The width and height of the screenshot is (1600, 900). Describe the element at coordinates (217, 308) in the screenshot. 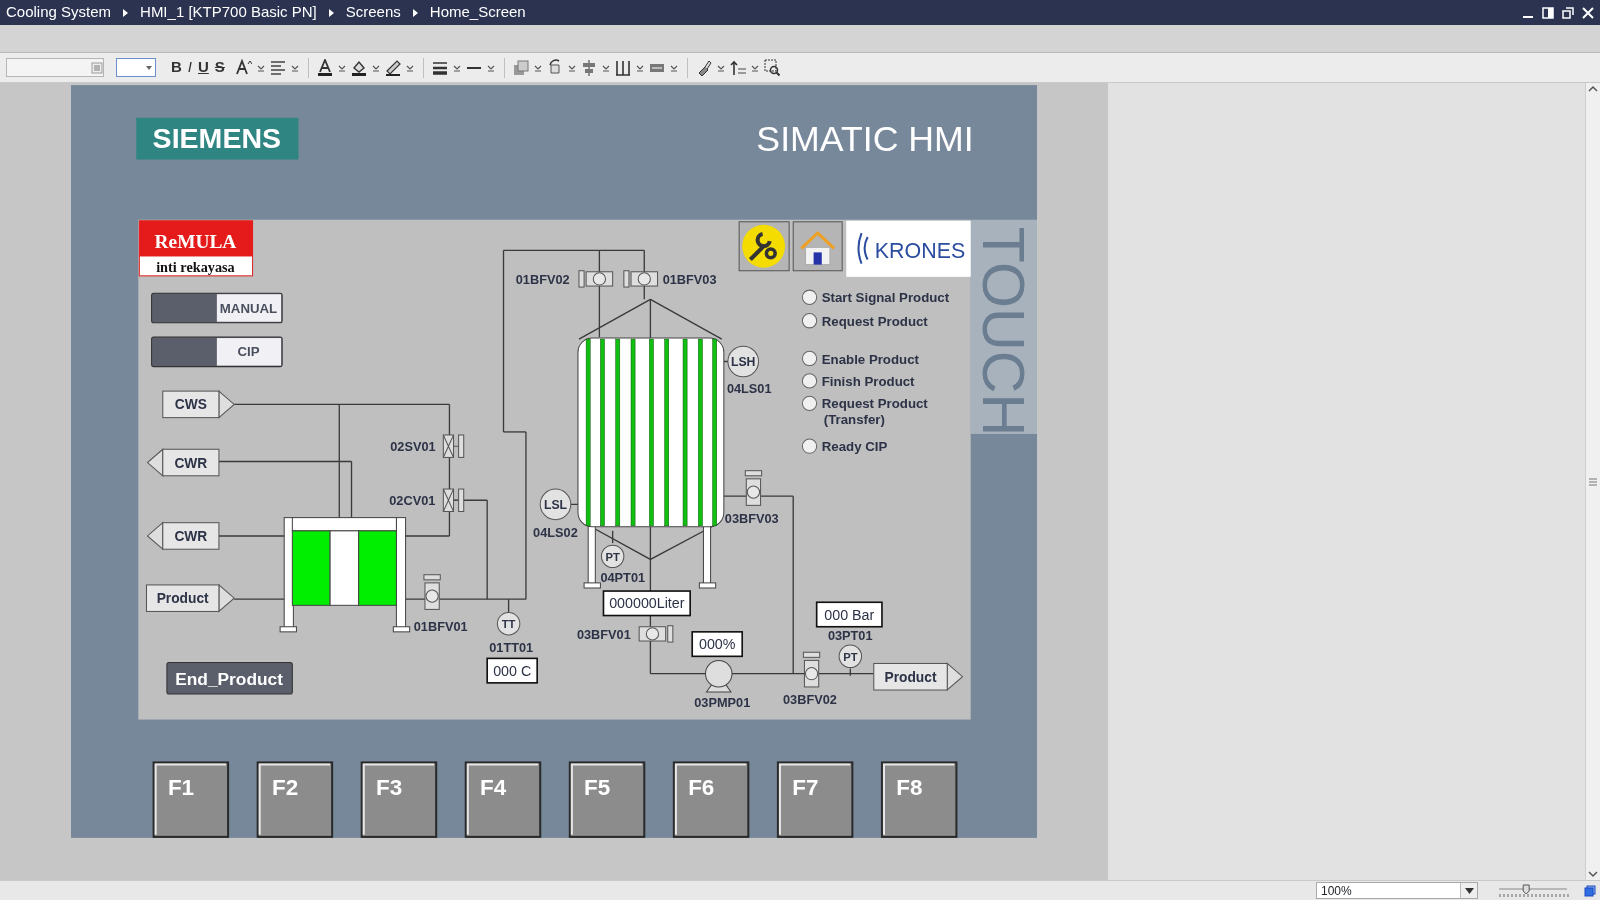

I see `mode-switch: MANUAL` at that location.